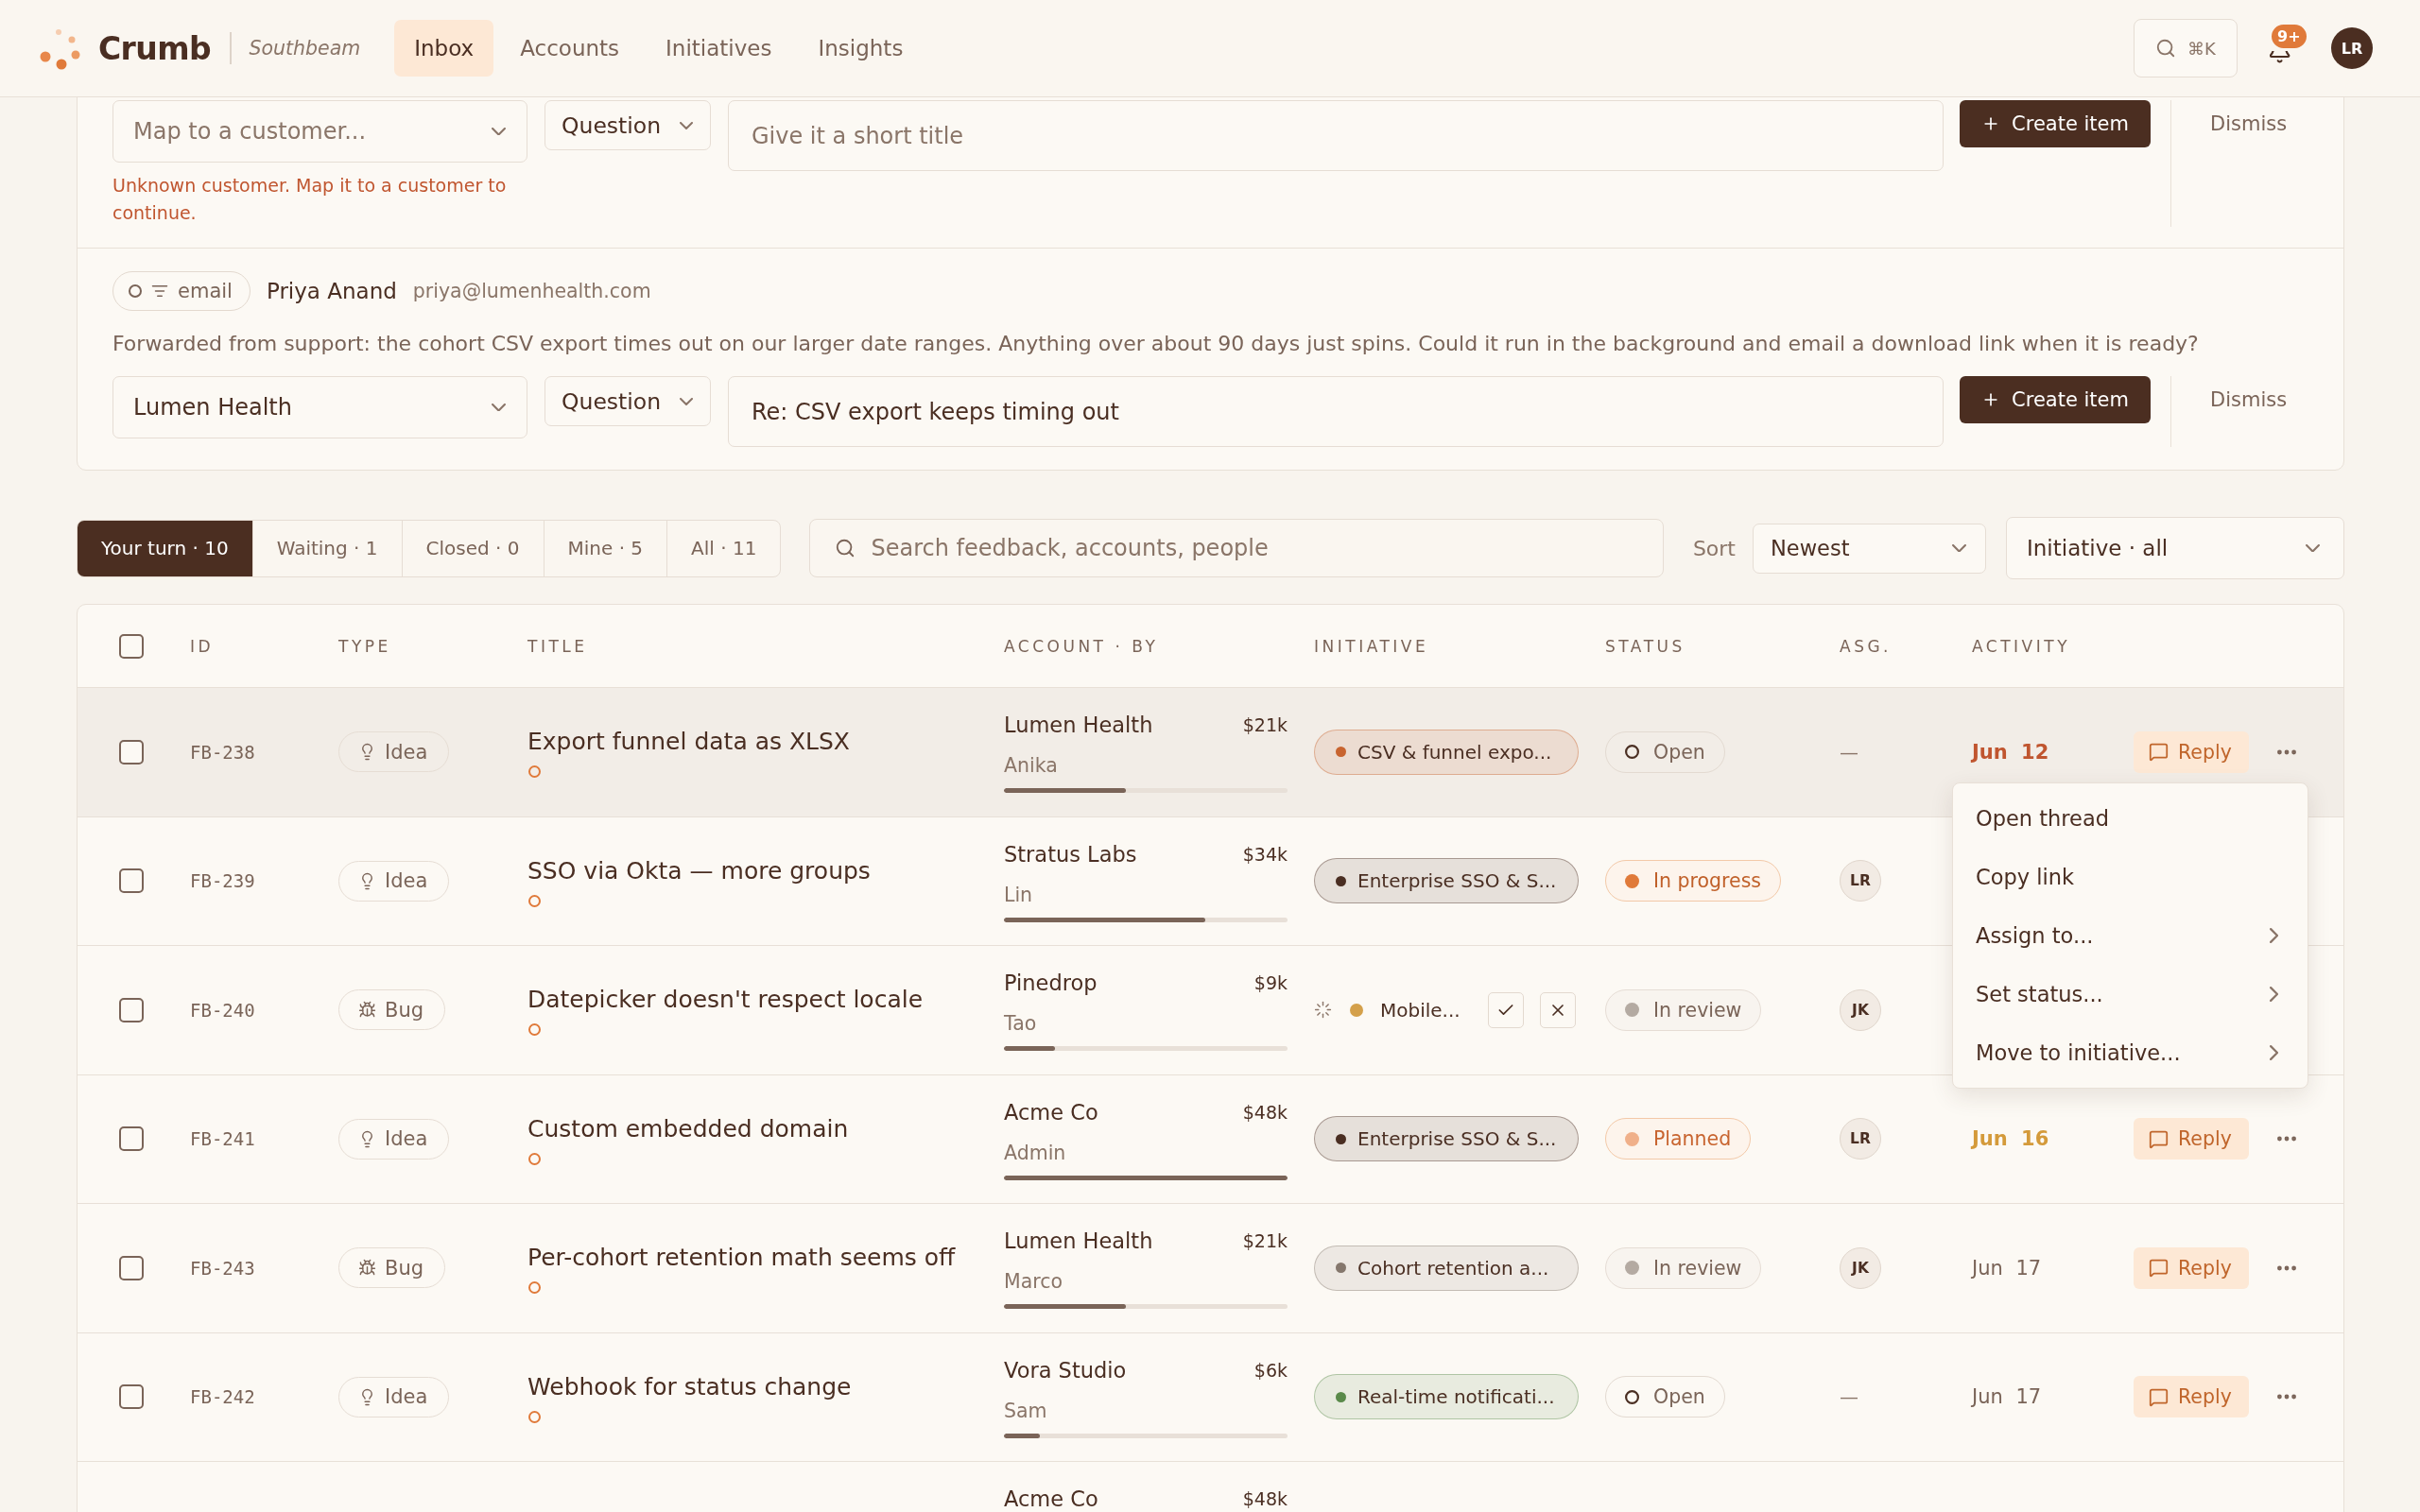 The height and width of the screenshot is (1512, 2420). What do you see at coordinates (1210, 1487) in the screenshot?
I see `table-row: Acme Co $48k` at bounding box center [1210, 1487].